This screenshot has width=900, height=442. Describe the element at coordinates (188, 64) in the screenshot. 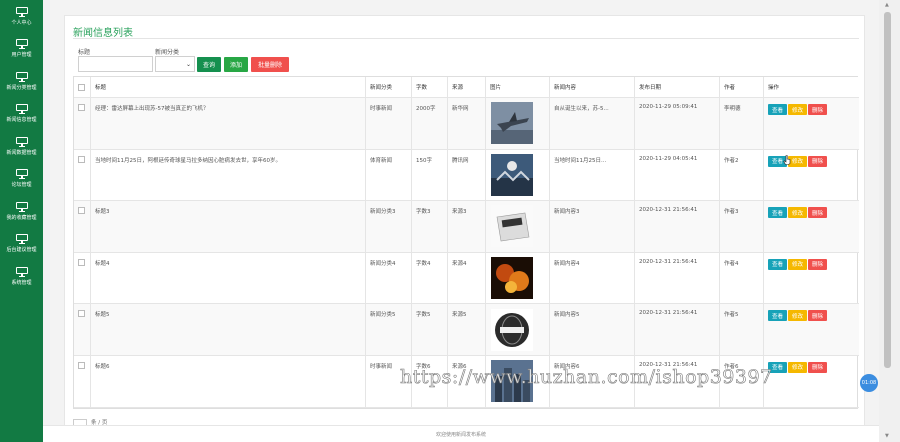

I see `chevron-down-icon: ⌄` at that location.